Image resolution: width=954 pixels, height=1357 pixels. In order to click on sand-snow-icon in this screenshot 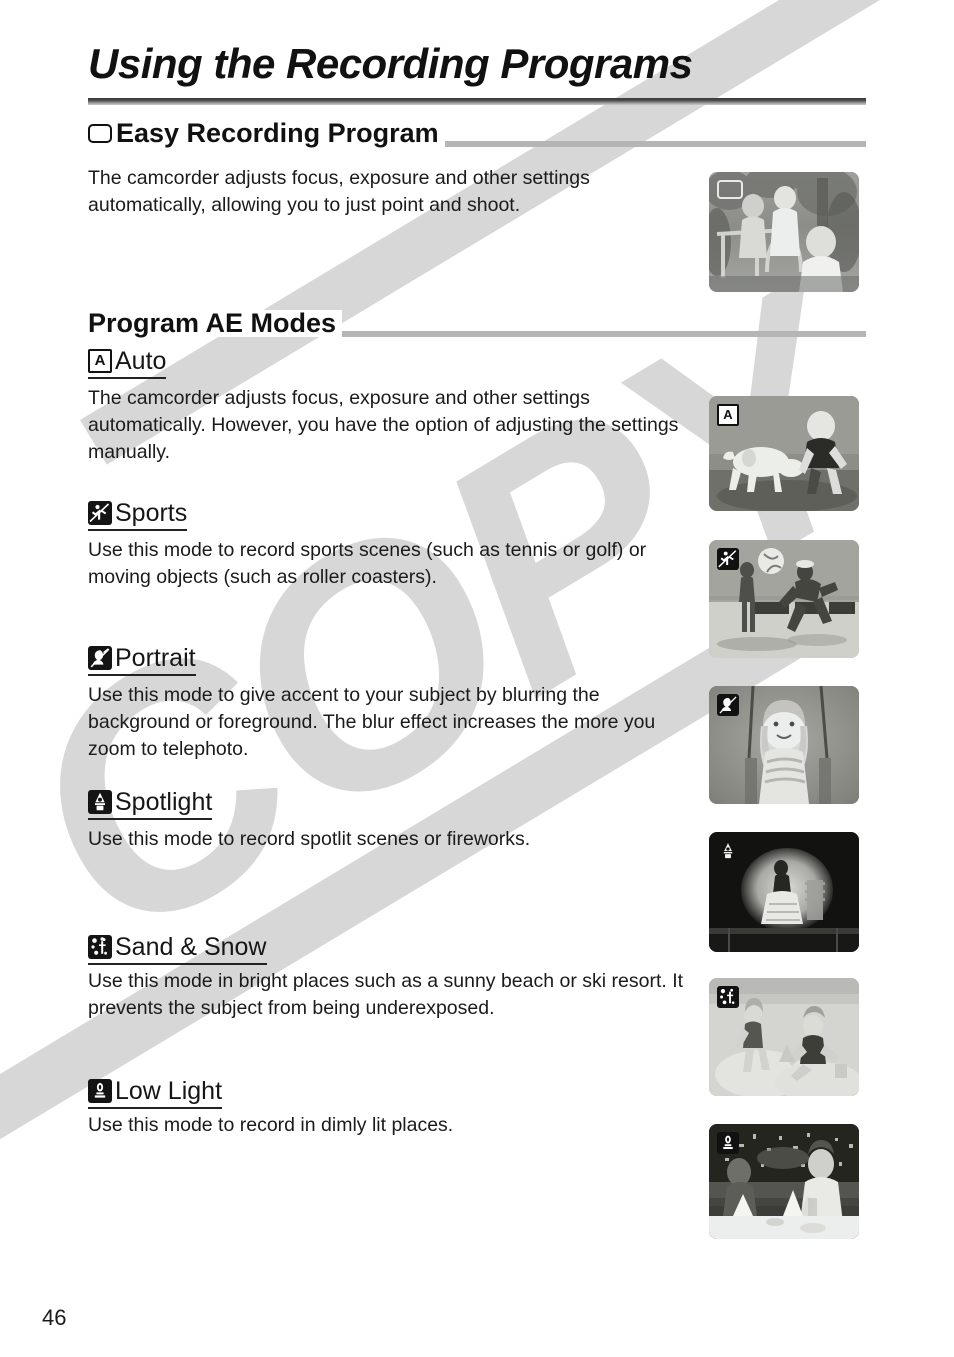, I will do `click(100, 947)`.